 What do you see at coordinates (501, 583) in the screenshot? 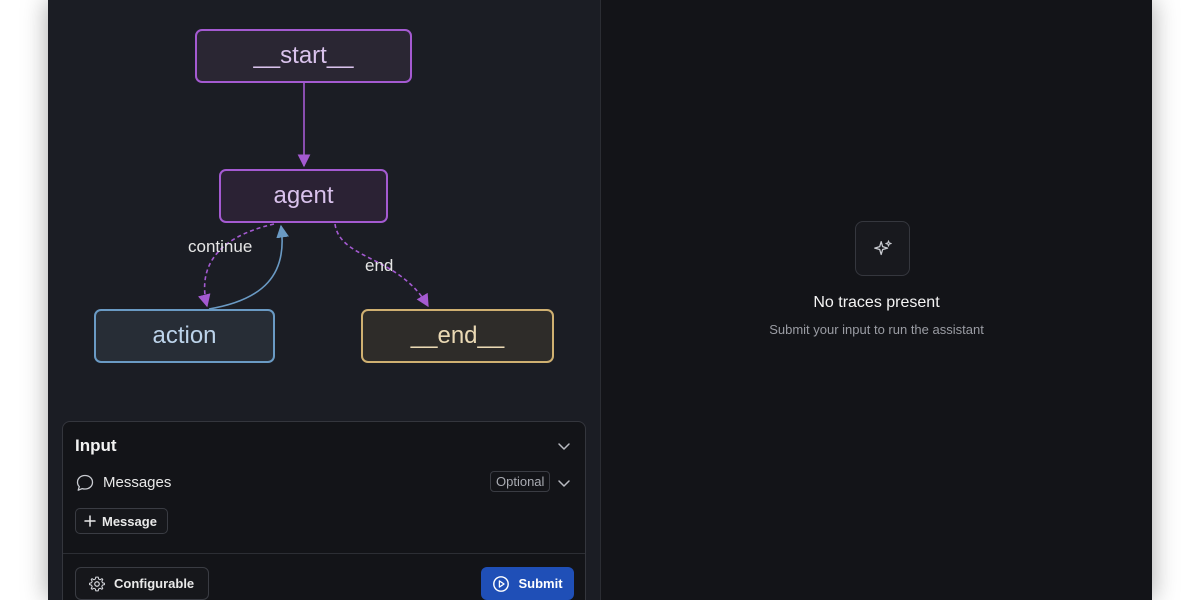
I see `play-circle-icon` at bounding box center [501, 583].